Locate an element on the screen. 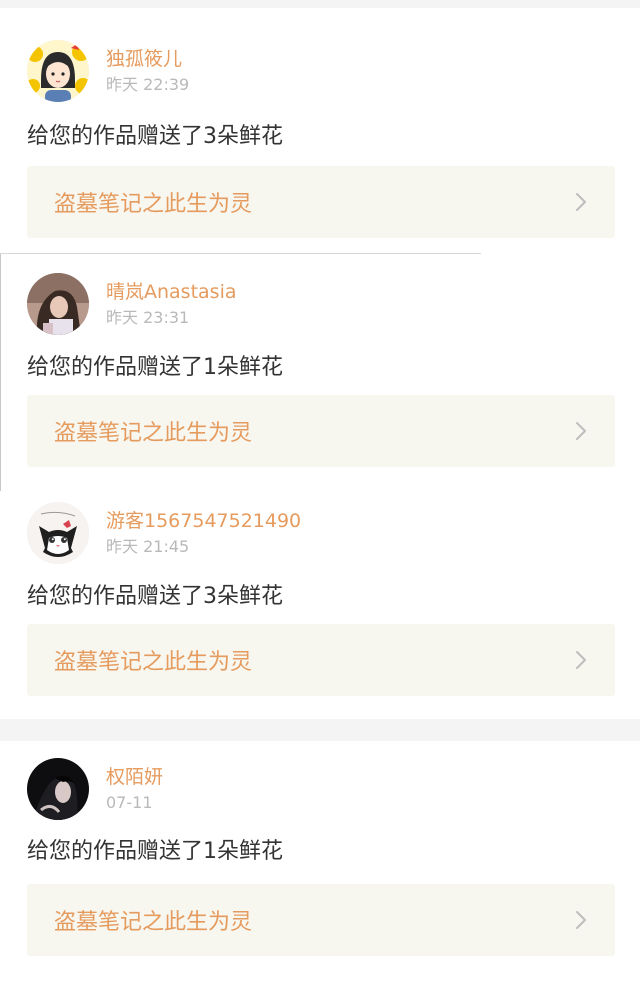 The width and height of the screenshot is (640, 986). notification-header: 晴岚Anastasia 昨天 23:31 is located at coordinates (132, 304).